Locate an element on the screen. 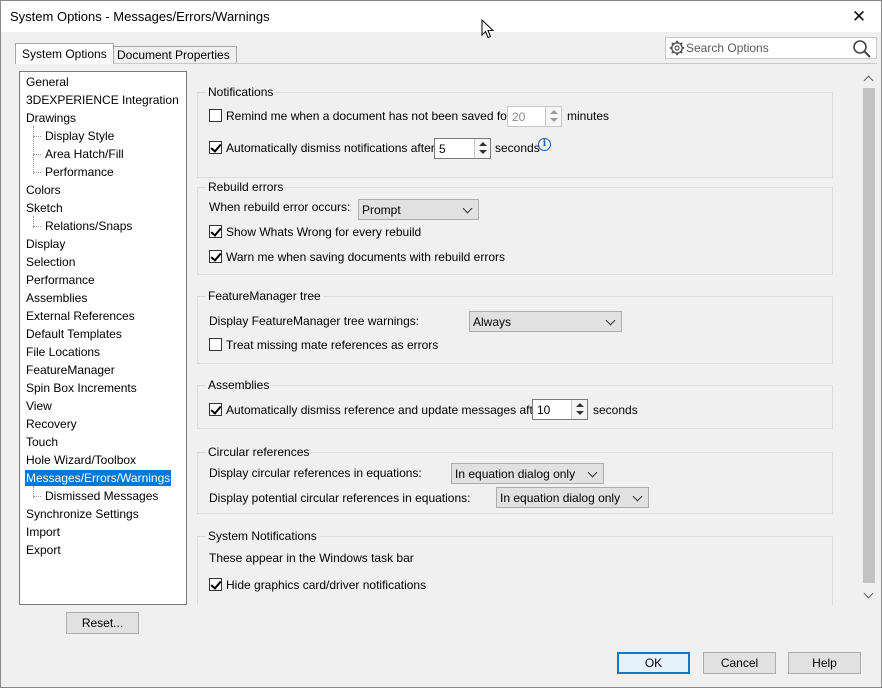  circular-potential-dropdown: In equation dialog only is located at coordinates (572, 497).